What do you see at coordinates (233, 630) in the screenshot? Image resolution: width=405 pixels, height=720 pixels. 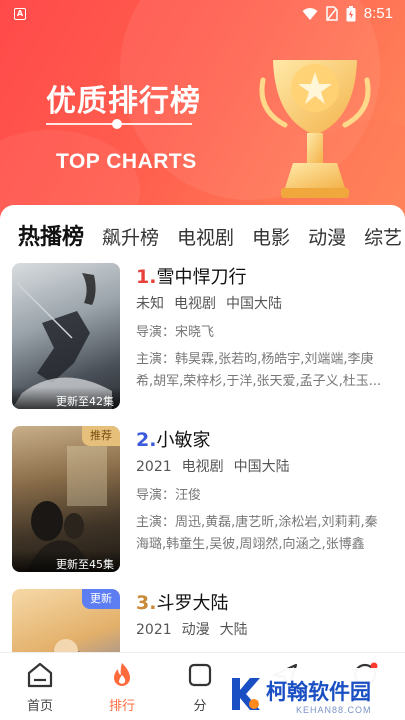 I see `item-region: 大陆` at bounding box center [233, 630].